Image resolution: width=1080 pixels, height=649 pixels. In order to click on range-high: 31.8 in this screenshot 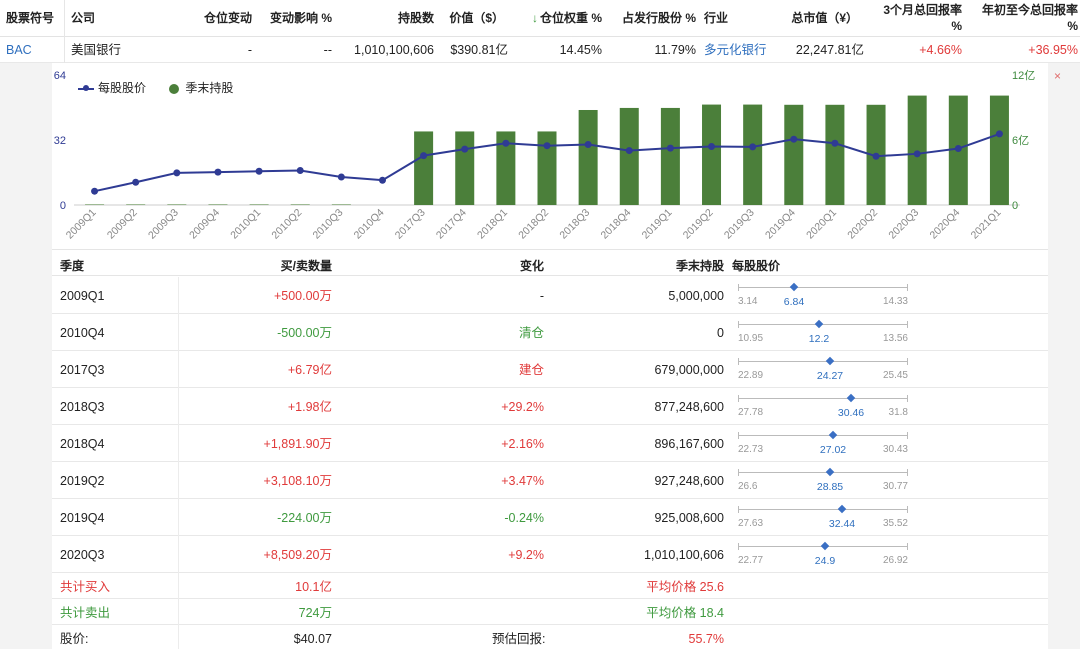, I will do `click(898, 412)`.